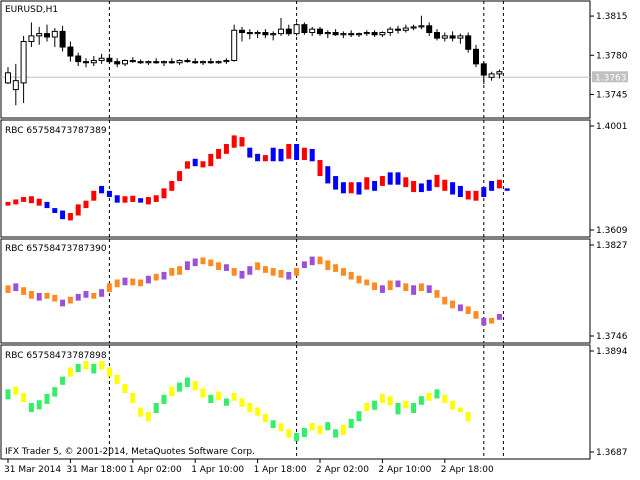  I want to click on y-axis-label: 1.3780, so click(612, 56).